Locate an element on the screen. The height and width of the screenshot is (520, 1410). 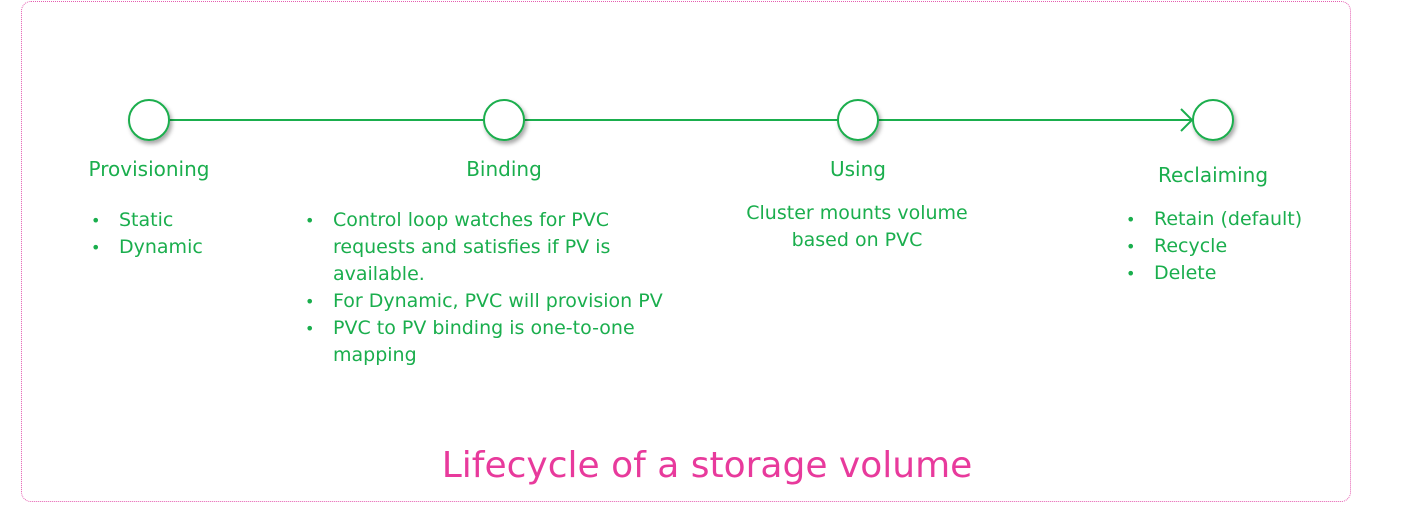
list-item: For Dynamic, PVC will provision PV is located at coordinates (495, 301).